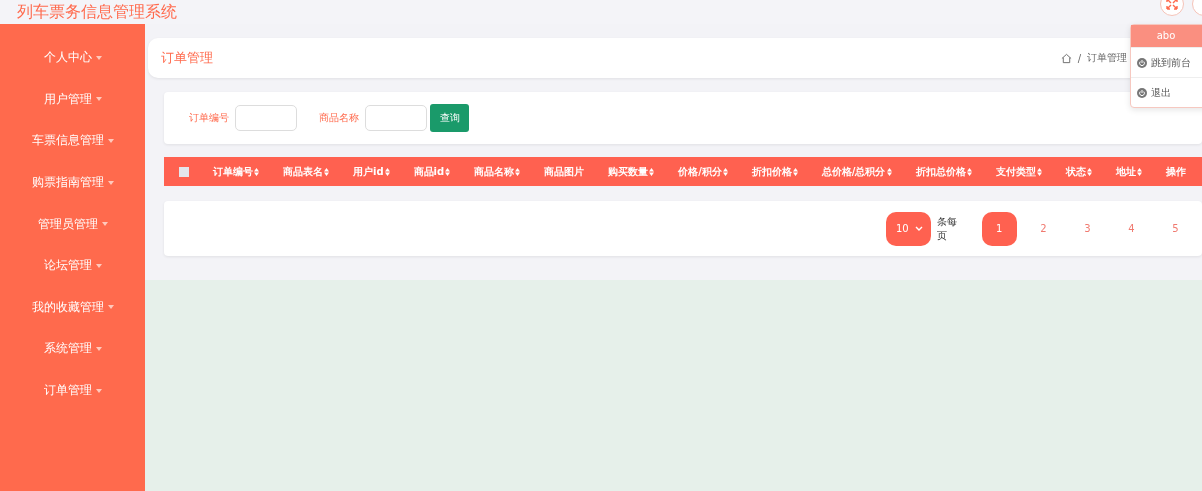 The width and height of the screenshot is (1202, 491). I want to click on home-icon, so click(1066, 58).